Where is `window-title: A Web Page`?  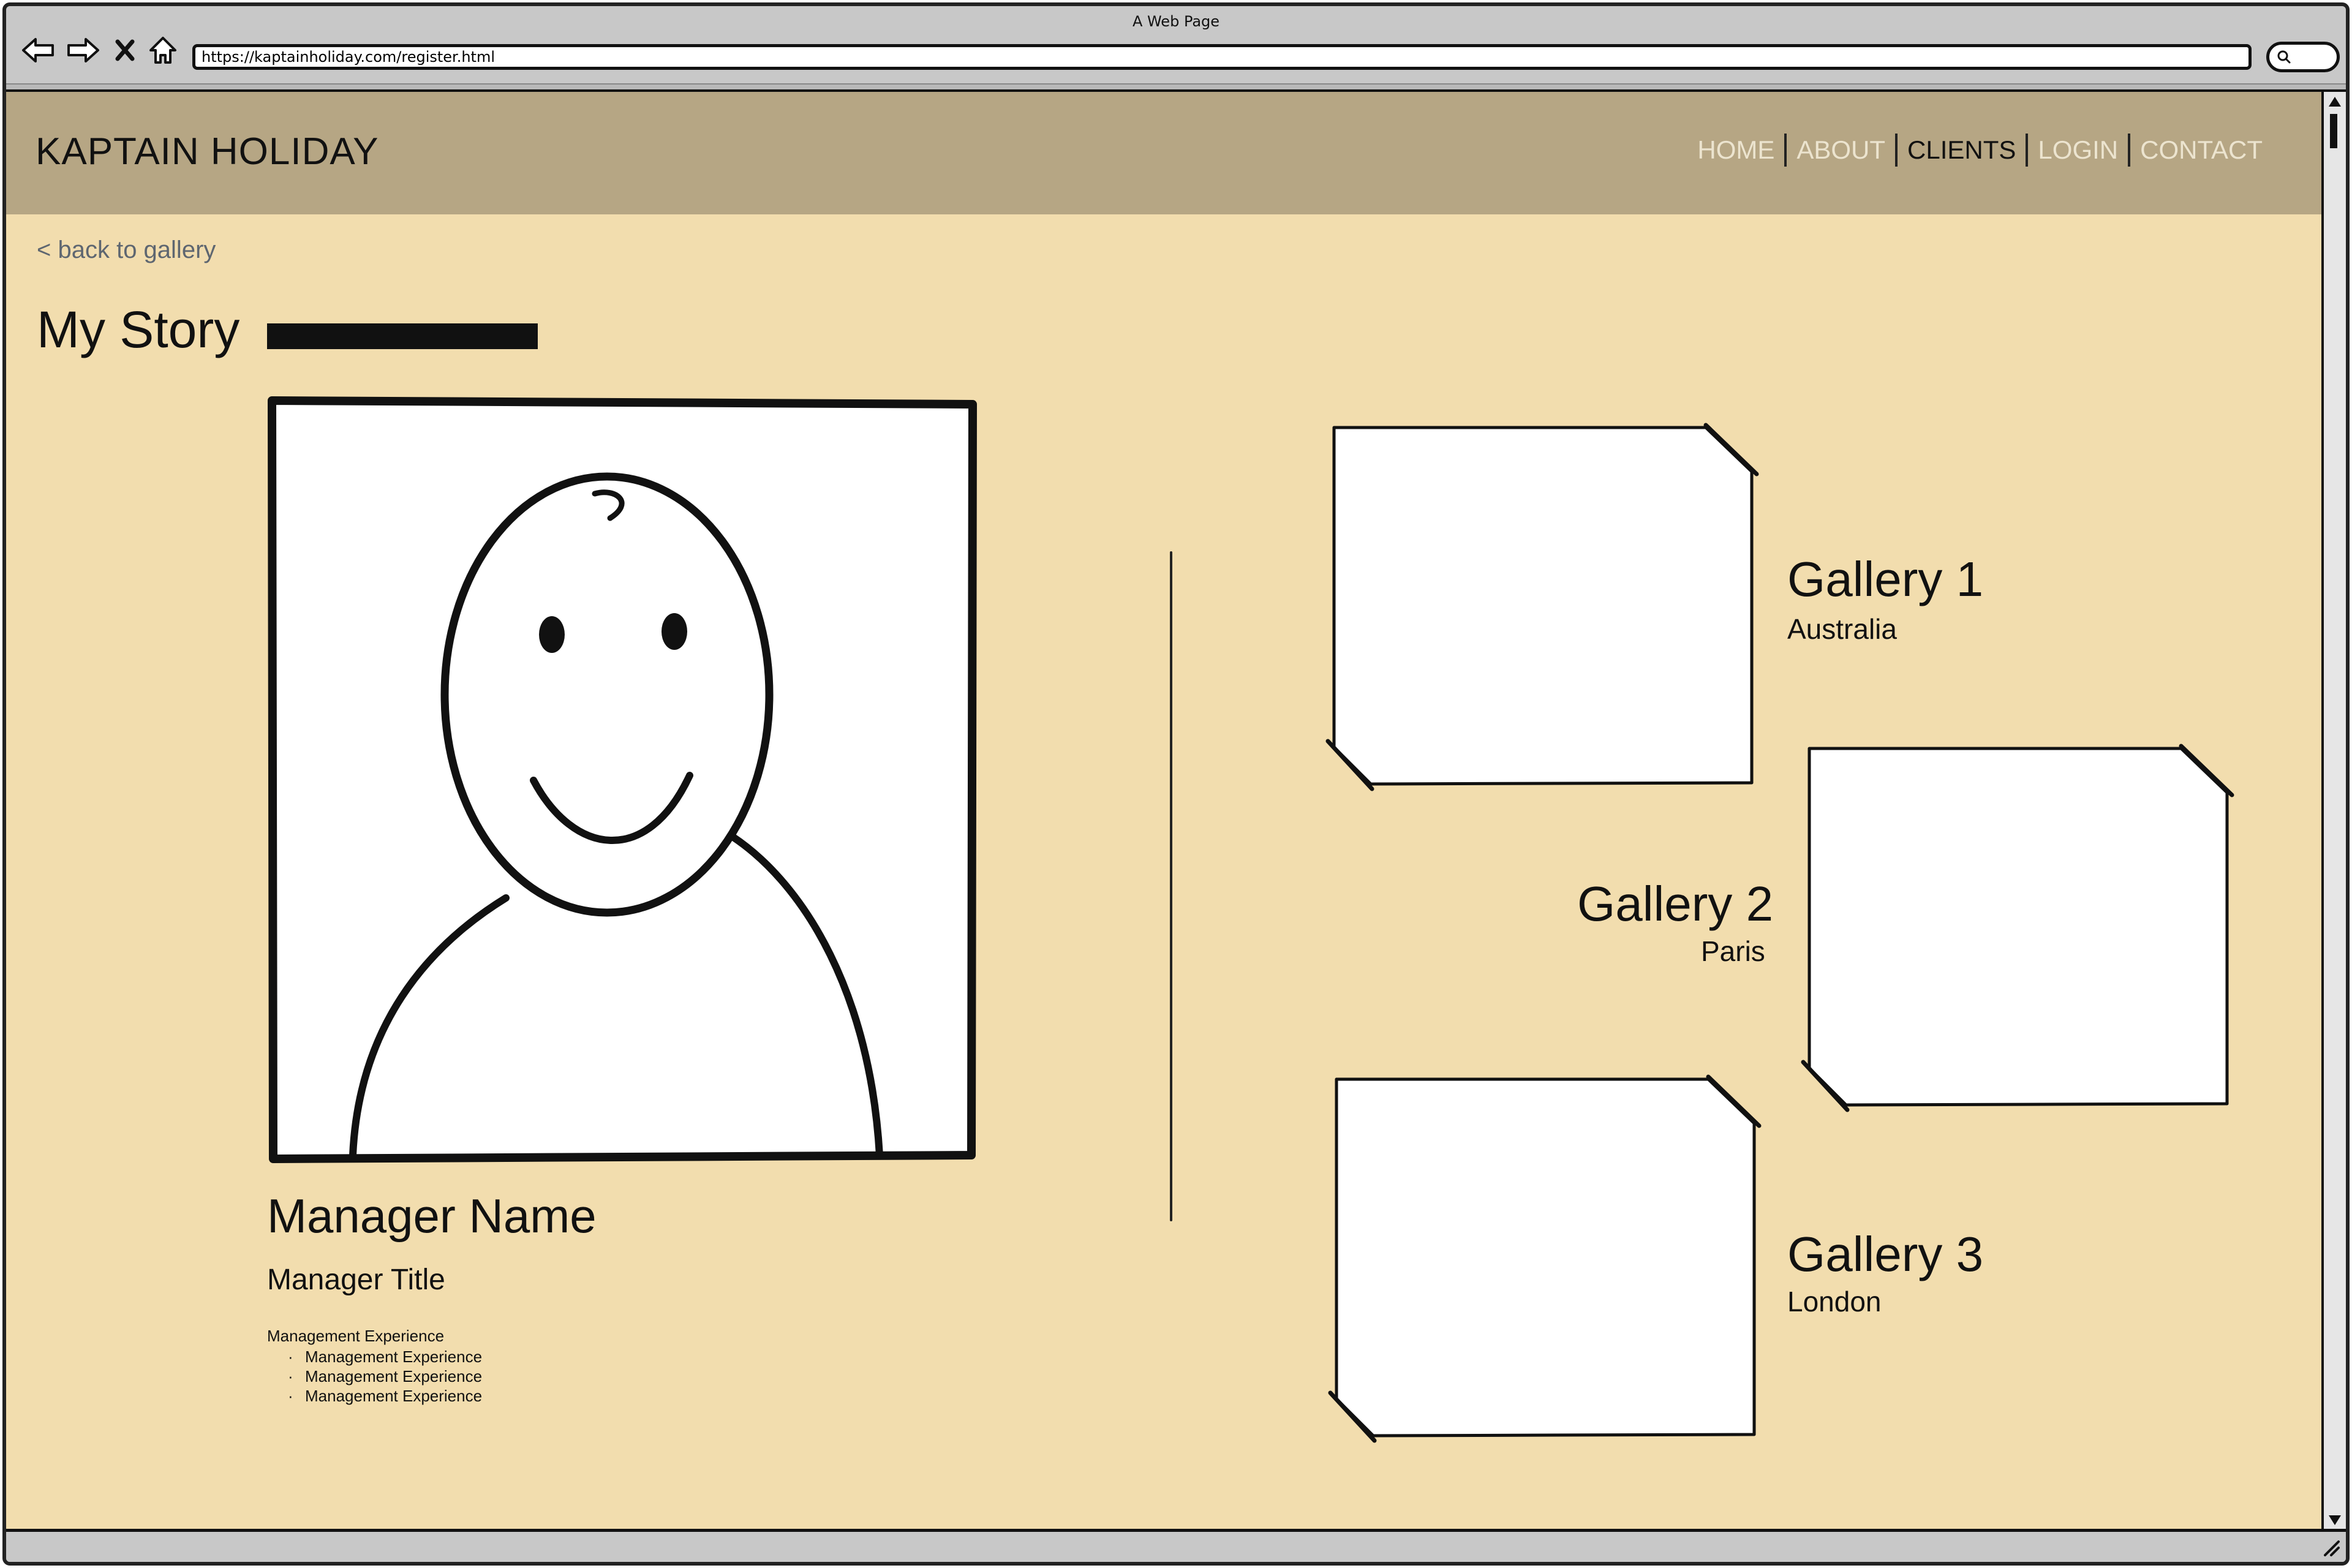
window-title: A Web Page is located at coordinates (1176, 21).